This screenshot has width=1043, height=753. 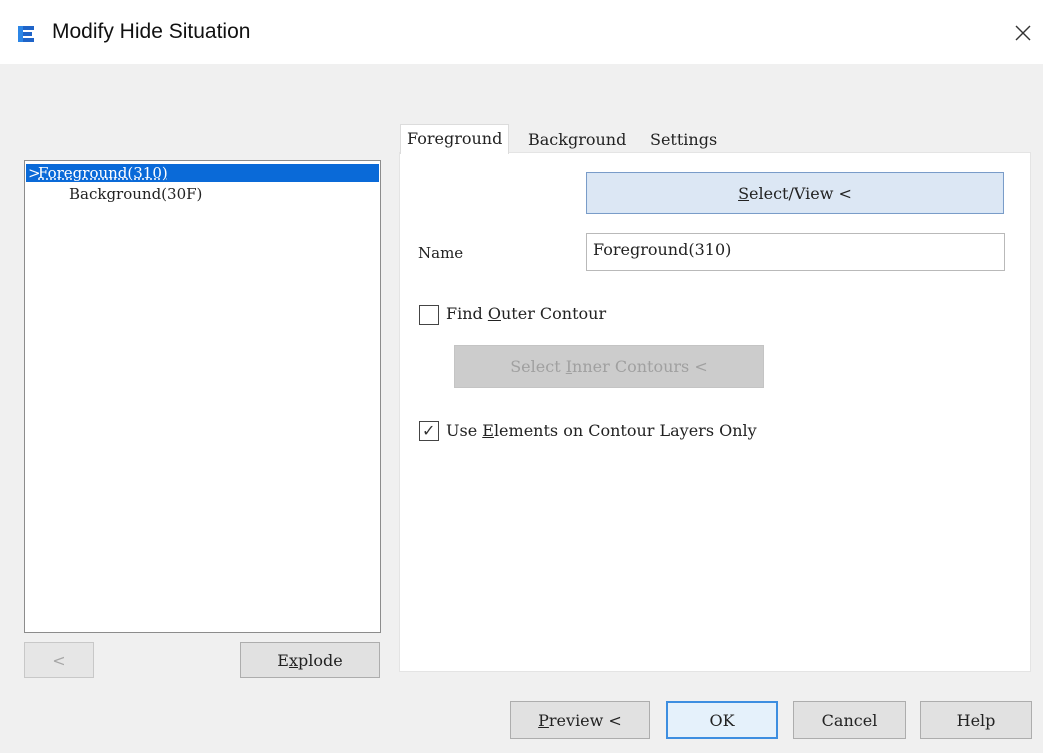 I want to click on tree-item-label: Background(30F), so click(x=136, y=194).